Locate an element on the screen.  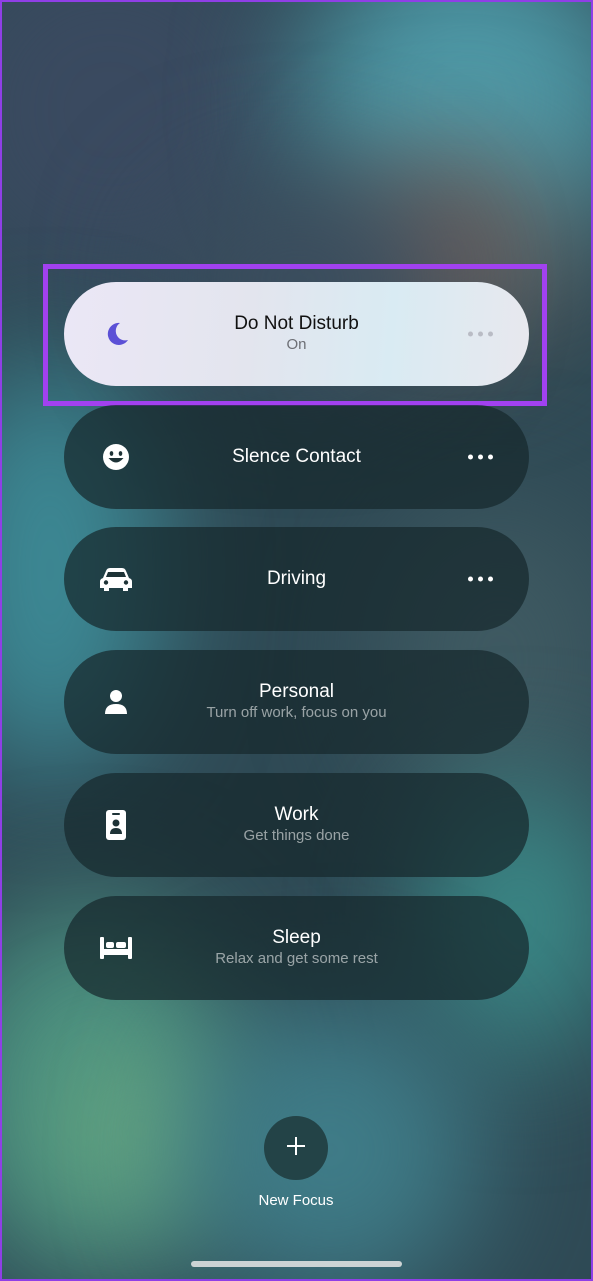
focus-title: Driving is located at coordinates (296, 578).